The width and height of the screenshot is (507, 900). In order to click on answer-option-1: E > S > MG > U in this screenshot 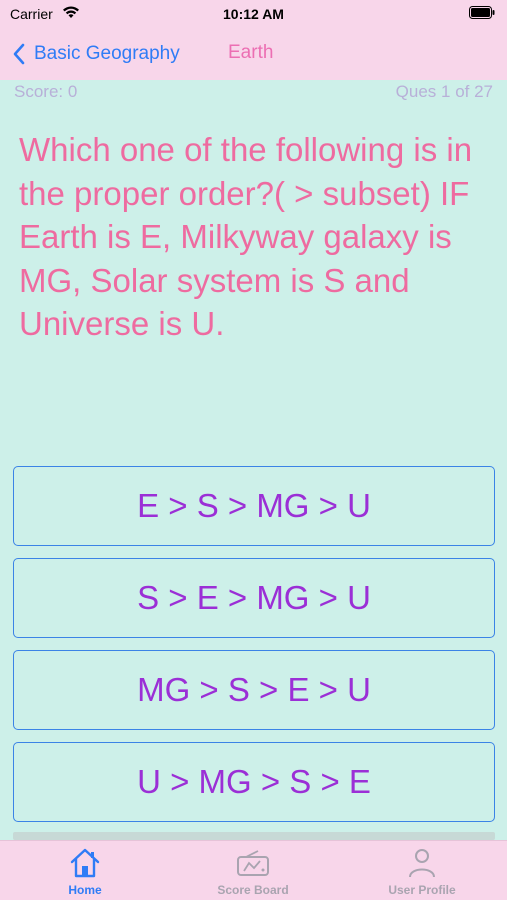, I will do `click(254, 506)`.